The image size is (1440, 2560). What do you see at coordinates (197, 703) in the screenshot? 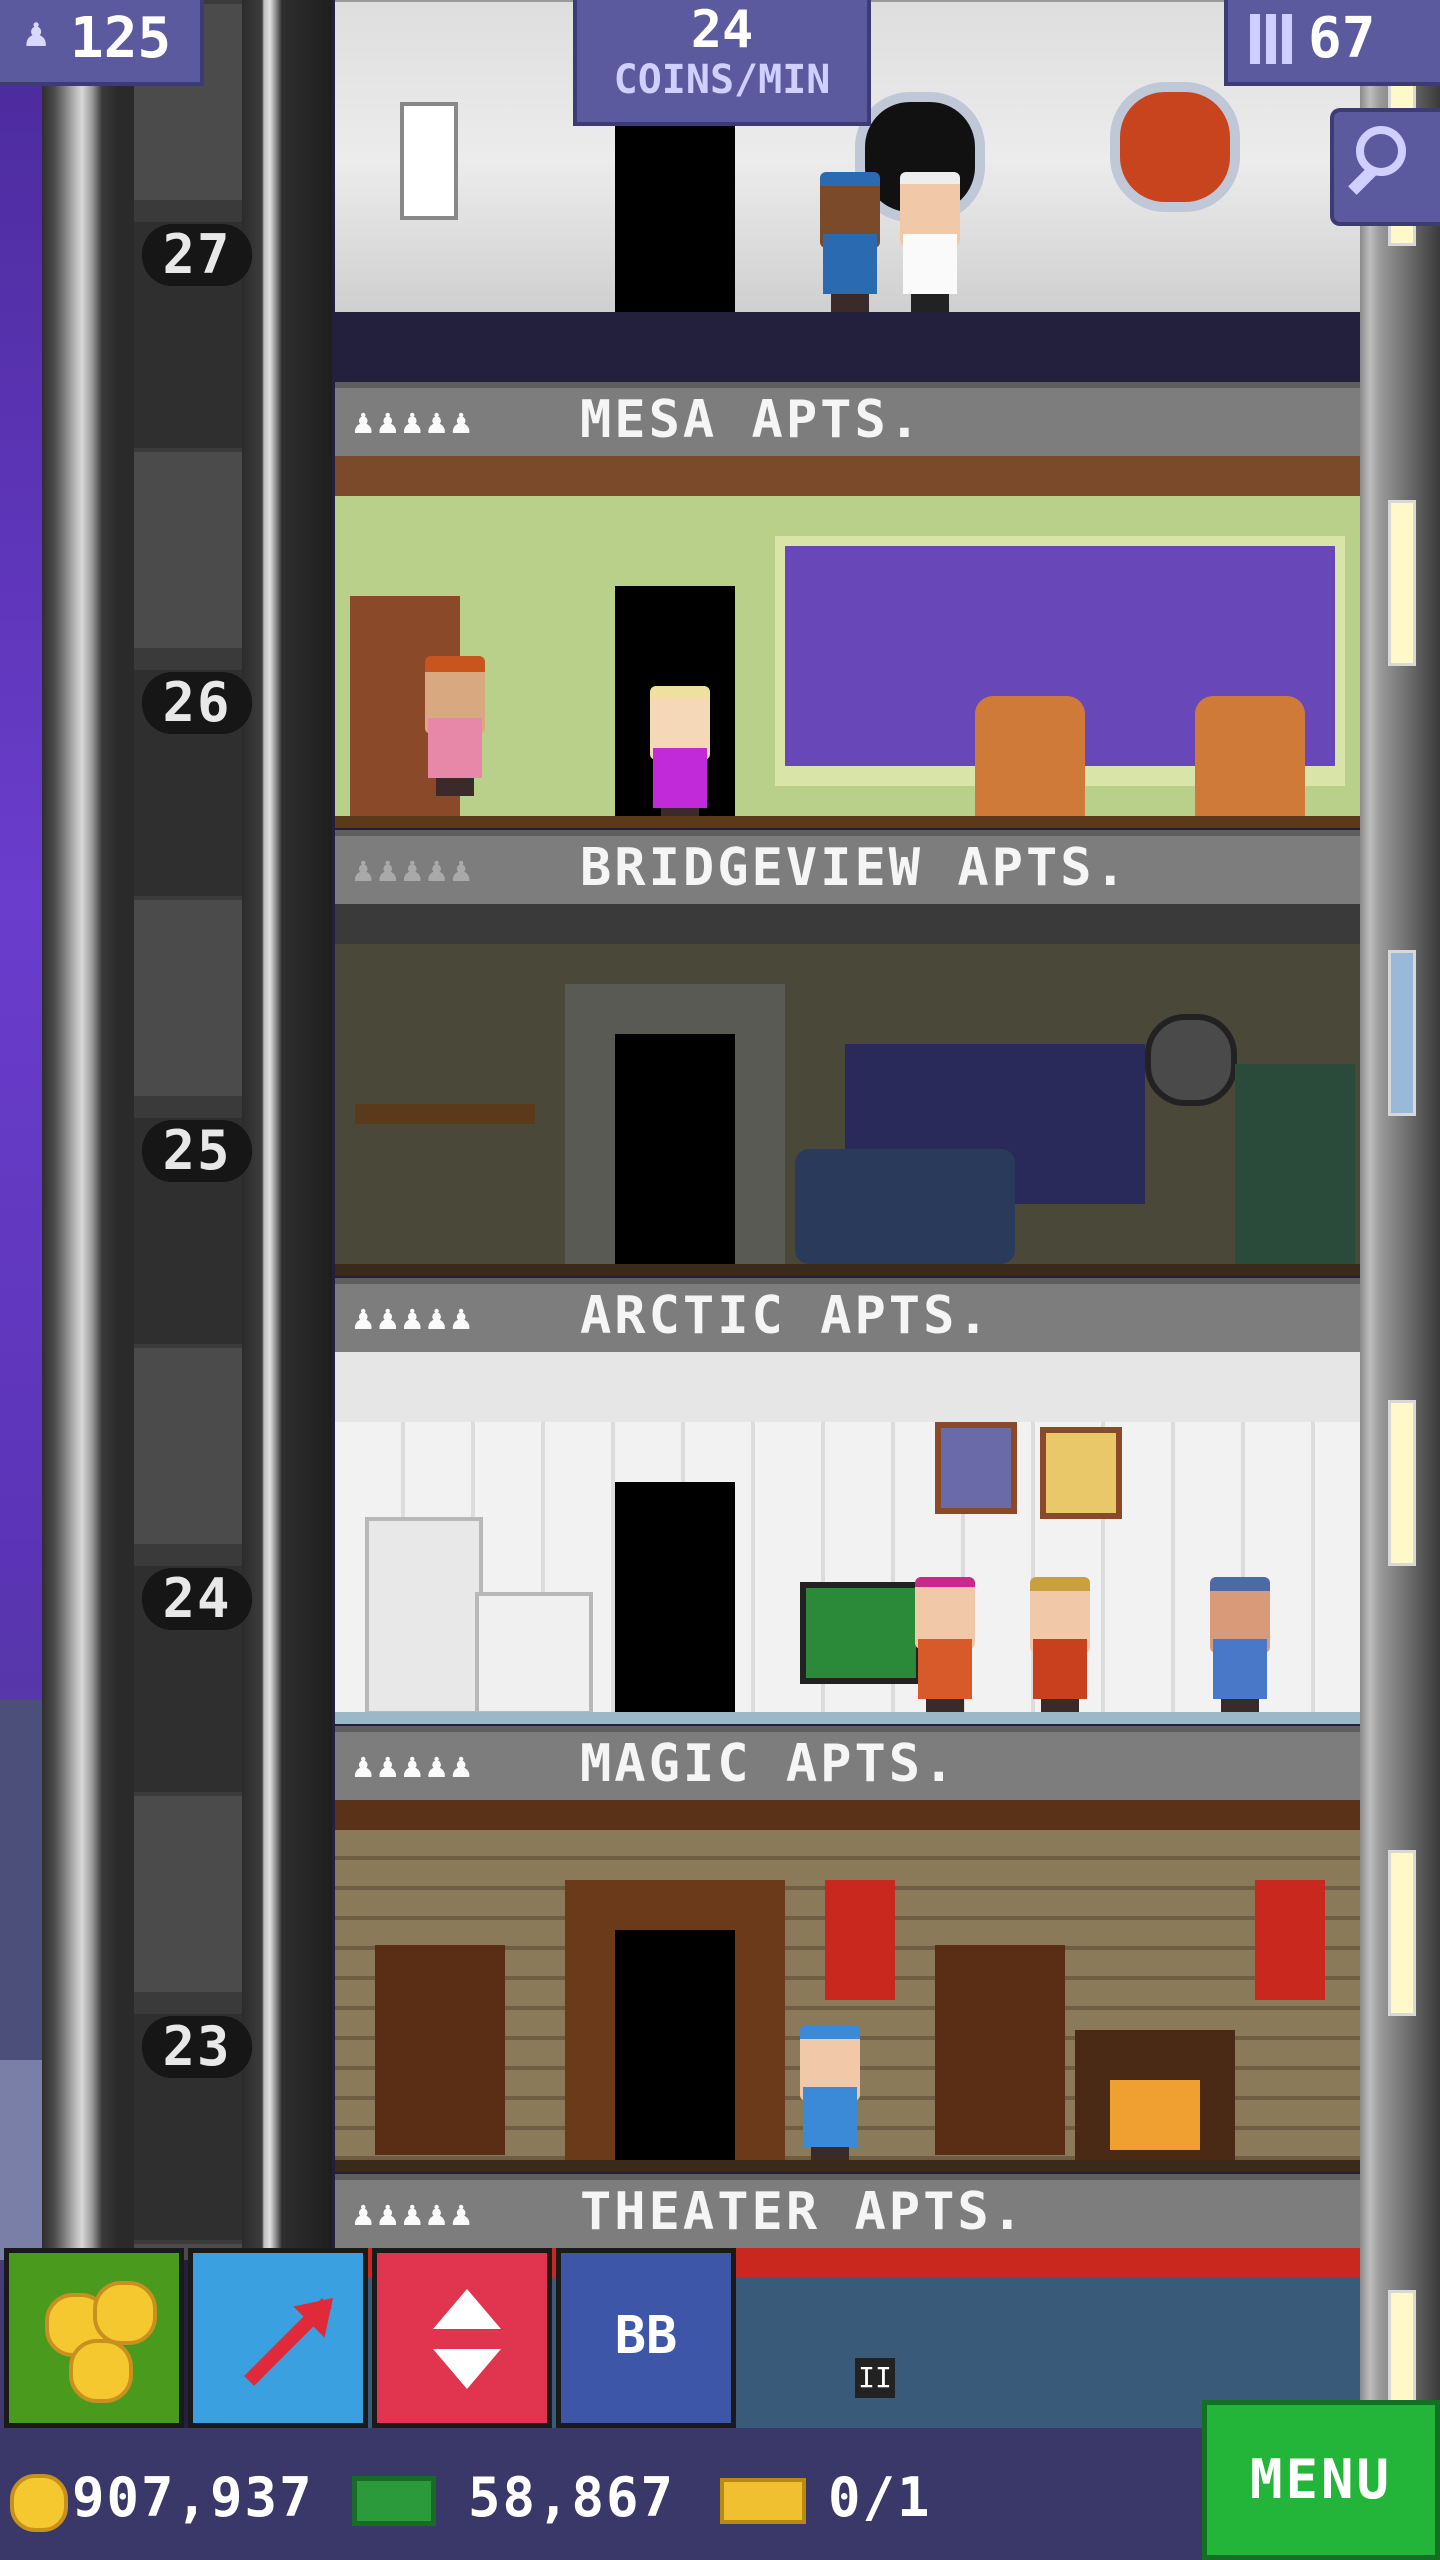
I see `floor-number-26: 26` at bounding box center [197, 703].